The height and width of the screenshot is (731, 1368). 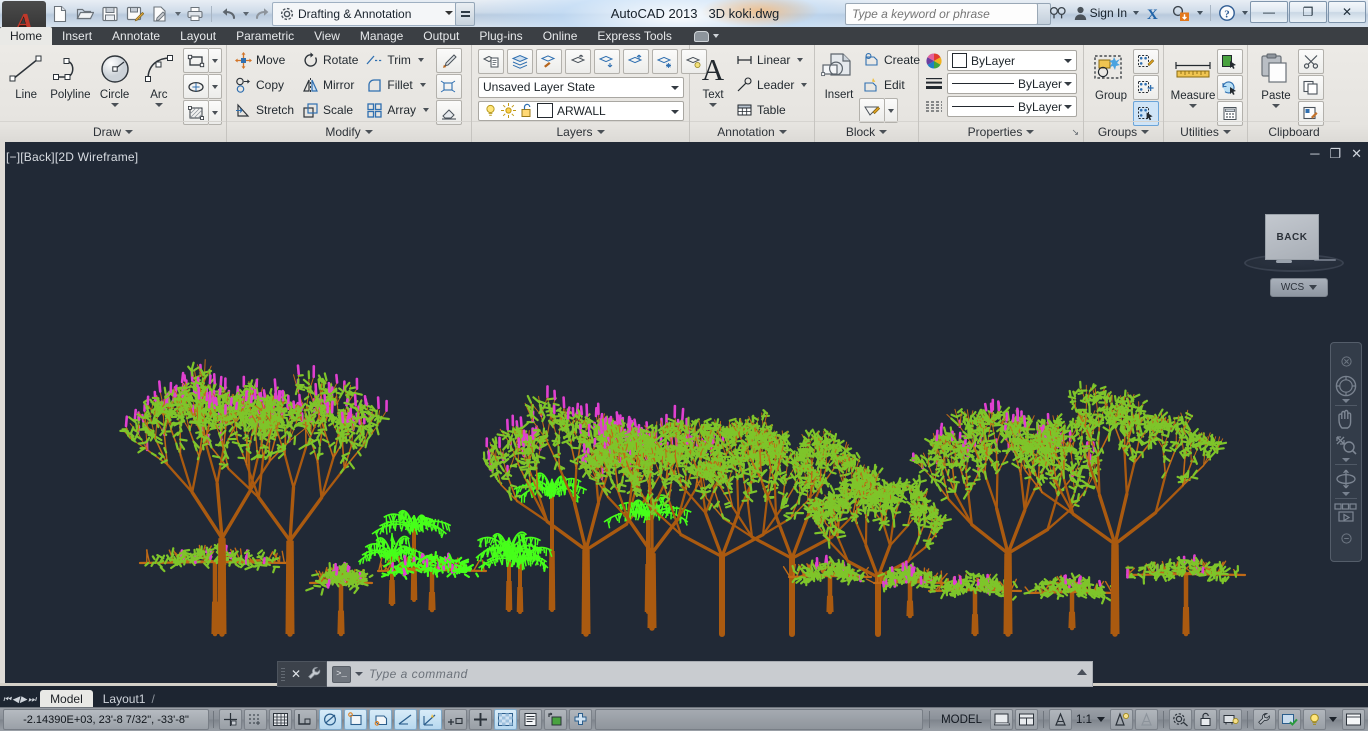 I want to click on group-button: Group, so click(x=1111, y=75).